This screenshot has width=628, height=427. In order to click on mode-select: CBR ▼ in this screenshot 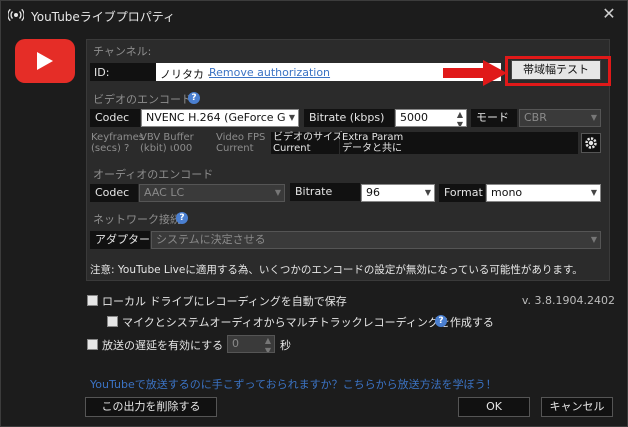, I will do `click(560, 118)`.